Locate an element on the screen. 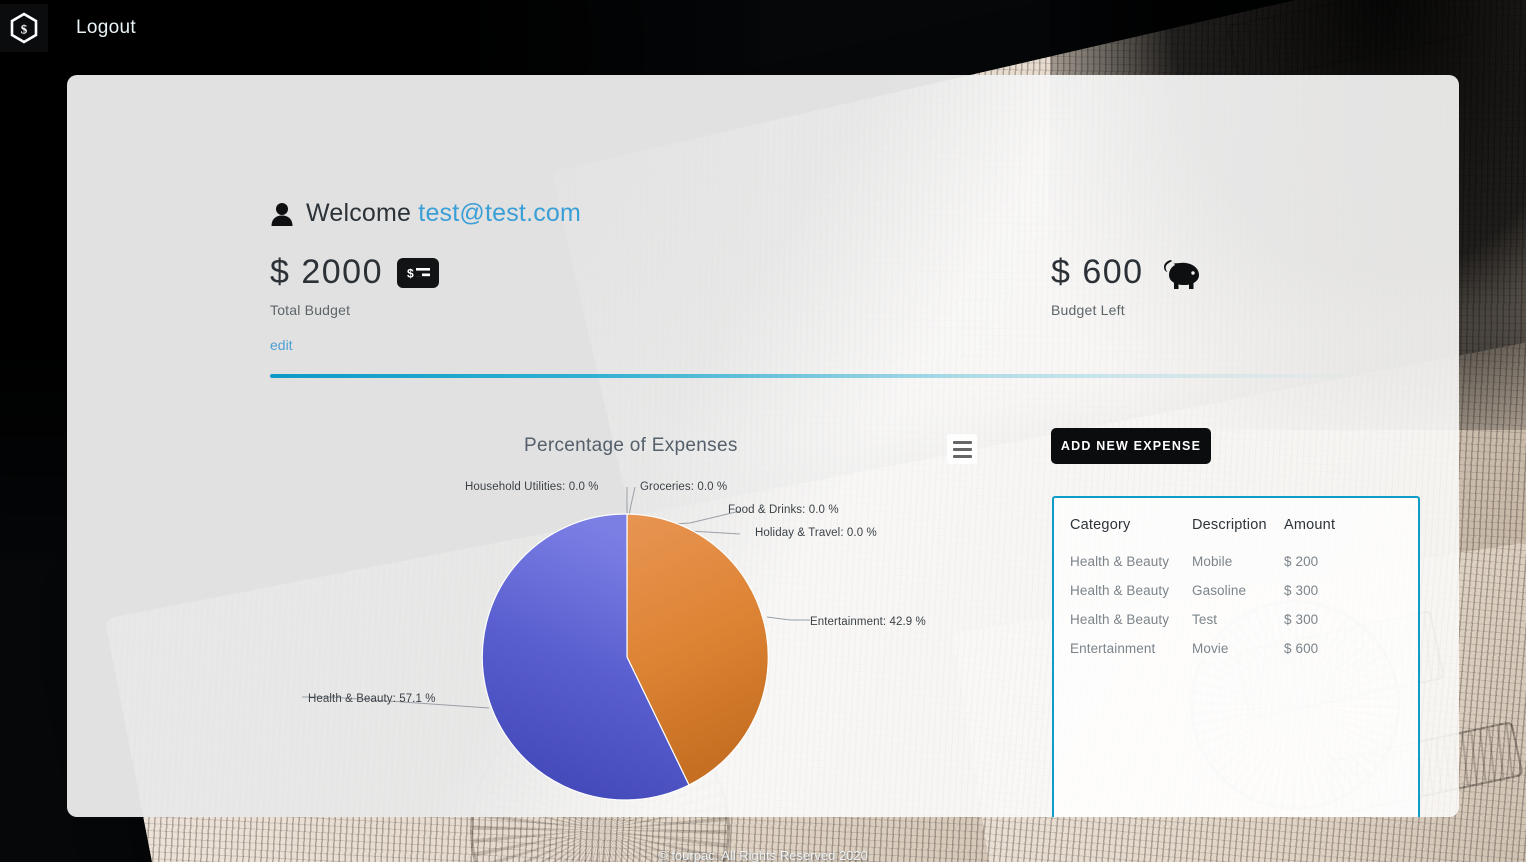 The height and width of the screenshot is (862, 1526). total-budget-amount: $ 2000 is located at coordinates (326, 272).